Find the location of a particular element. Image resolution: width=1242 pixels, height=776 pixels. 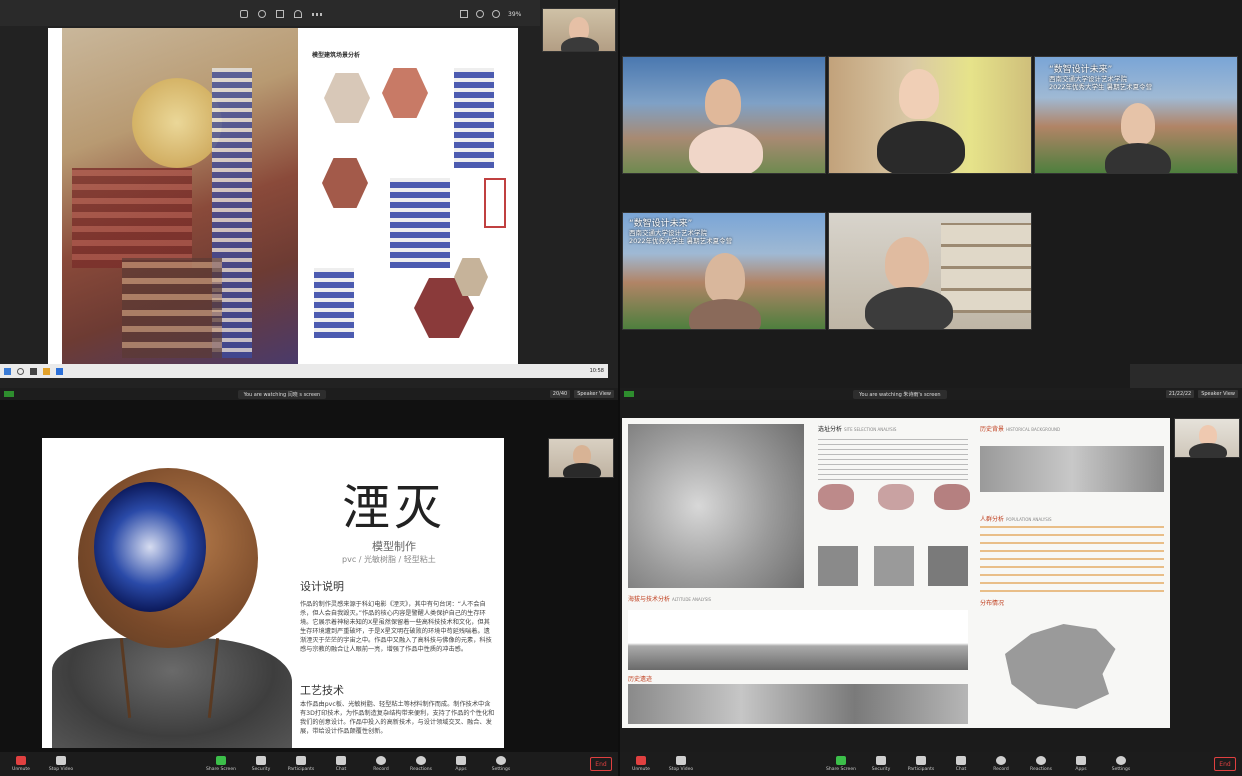

zoom-level: 39% is located at coordinates (515, 14).